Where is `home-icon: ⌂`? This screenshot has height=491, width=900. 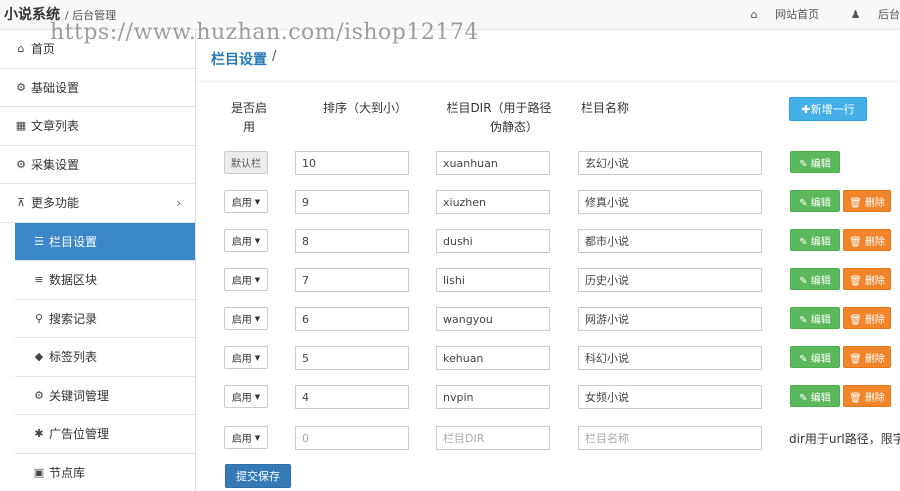
home-icon: ⌂ is located at coordinates (754, 14).